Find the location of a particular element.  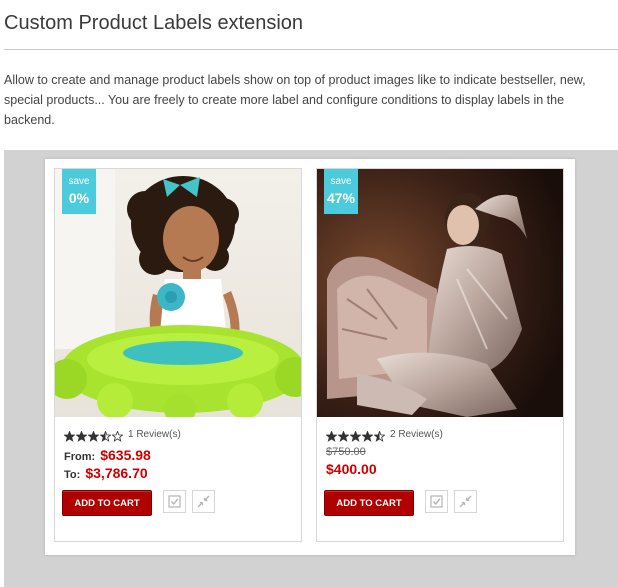

price-to: To: $3,786.70 is located at coordinates (106, 473).